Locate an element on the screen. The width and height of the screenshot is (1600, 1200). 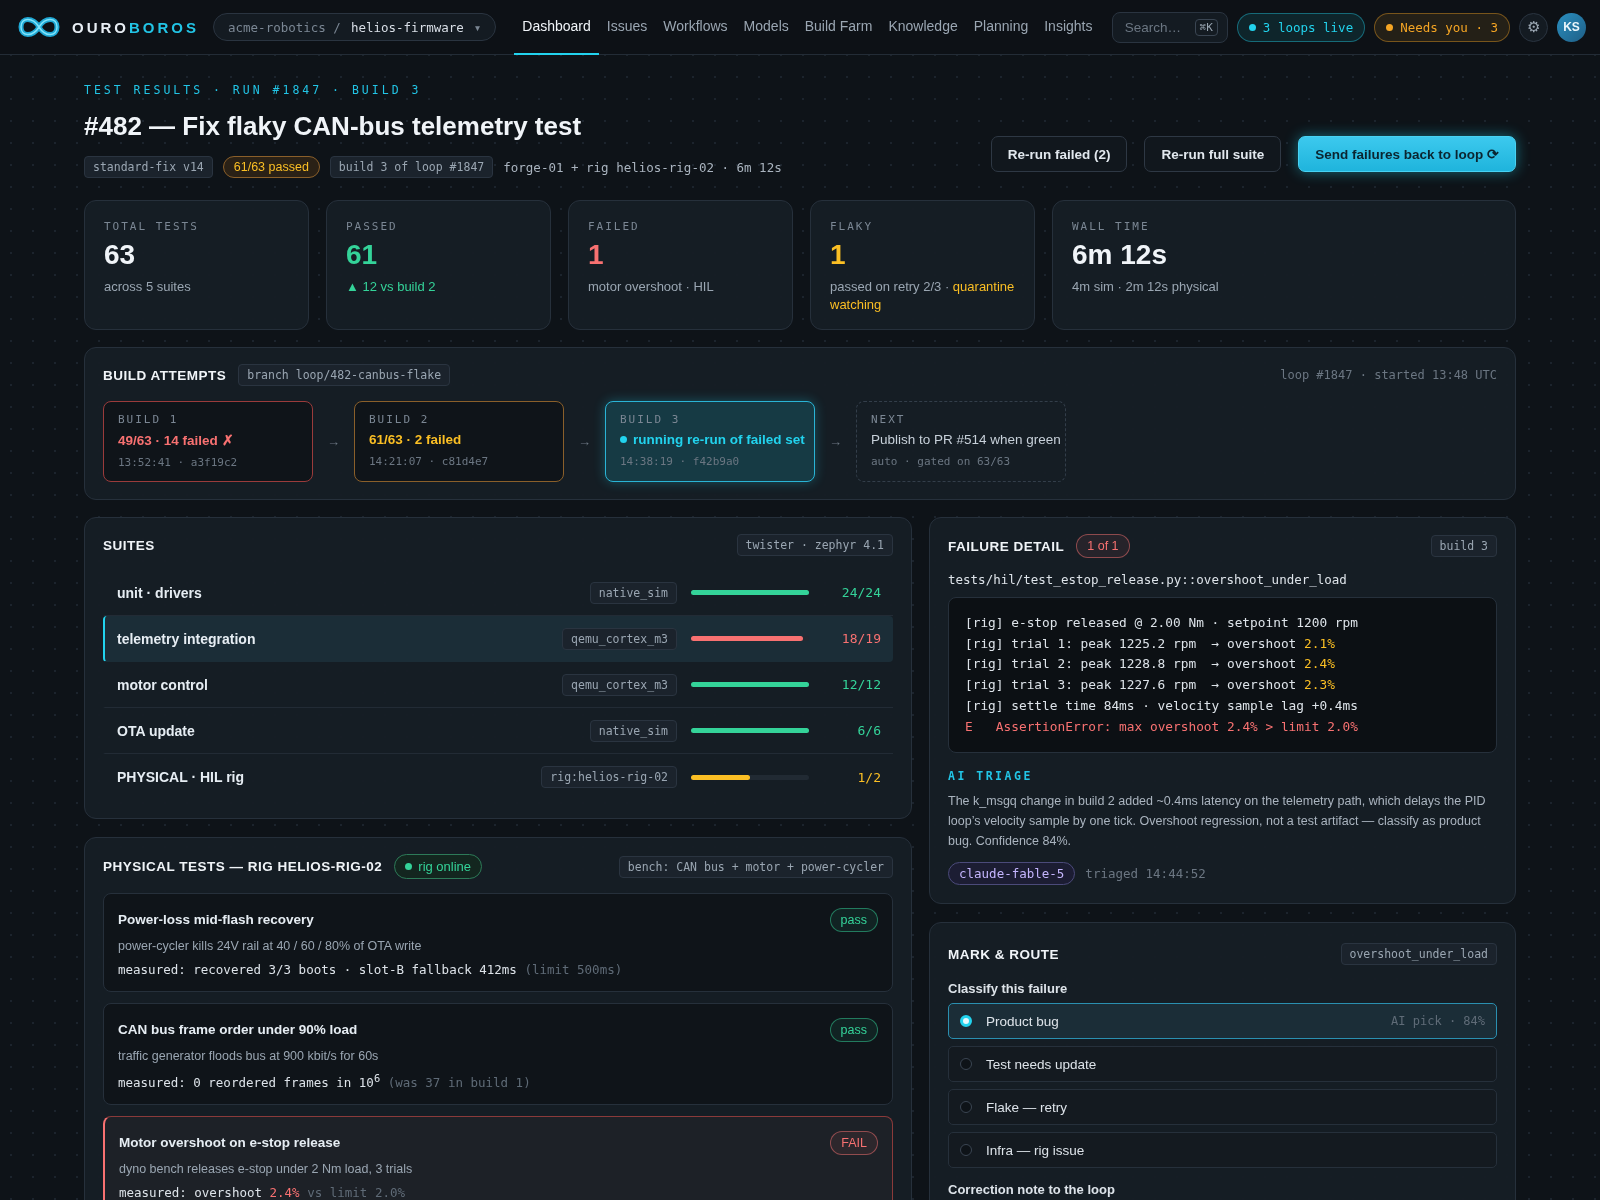
build-meta: 14:21:07 · c81d4e7 is located at coordinates (429, 461).